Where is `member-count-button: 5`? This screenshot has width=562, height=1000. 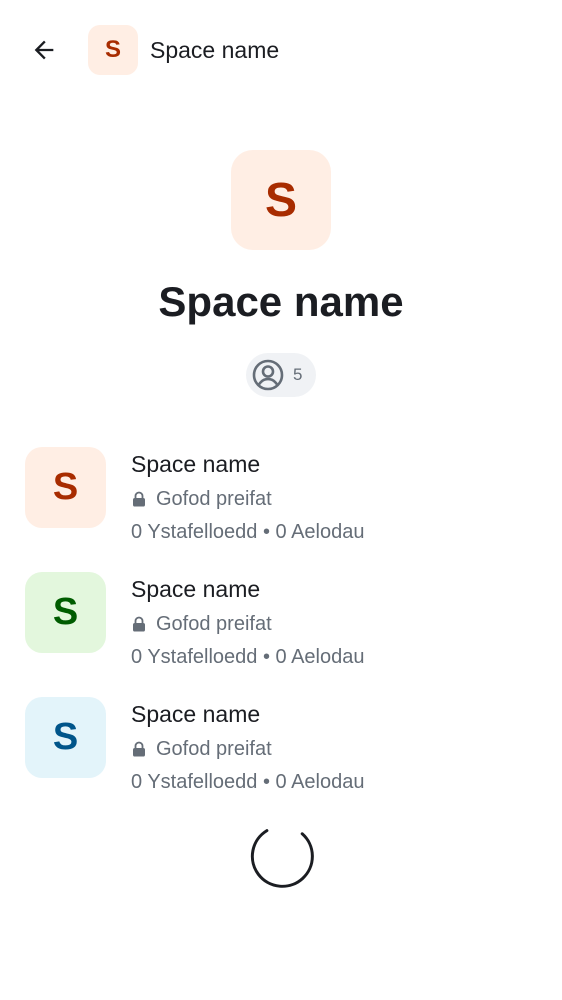 member-count-button: 5 is located at coordinates (281, 375).